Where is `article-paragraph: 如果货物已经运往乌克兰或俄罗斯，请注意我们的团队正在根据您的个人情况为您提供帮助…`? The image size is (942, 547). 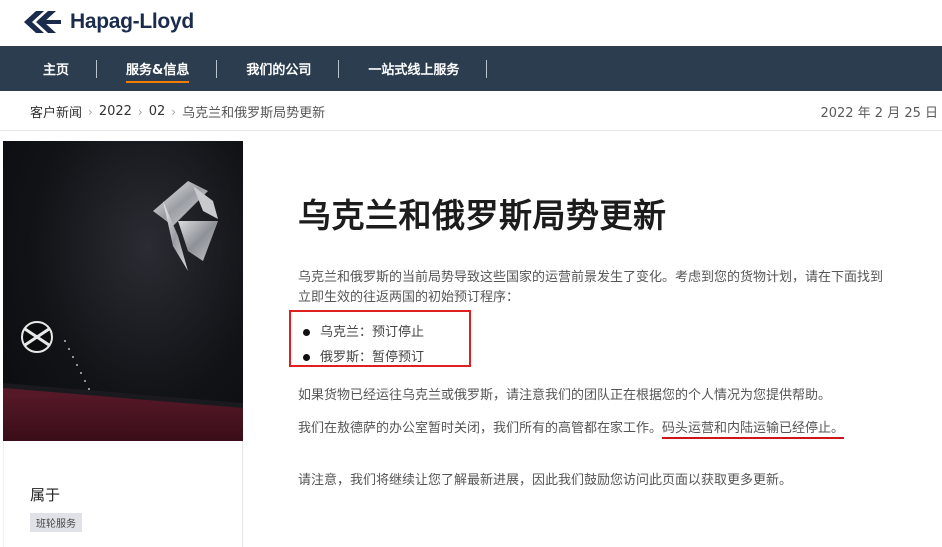 article-paragraph: 如果货物已经运往乌克兰或俄罗斯，请注意我们的团队正在根据您的个人情况为您提供帮助… is located at coordinates (565, 395).